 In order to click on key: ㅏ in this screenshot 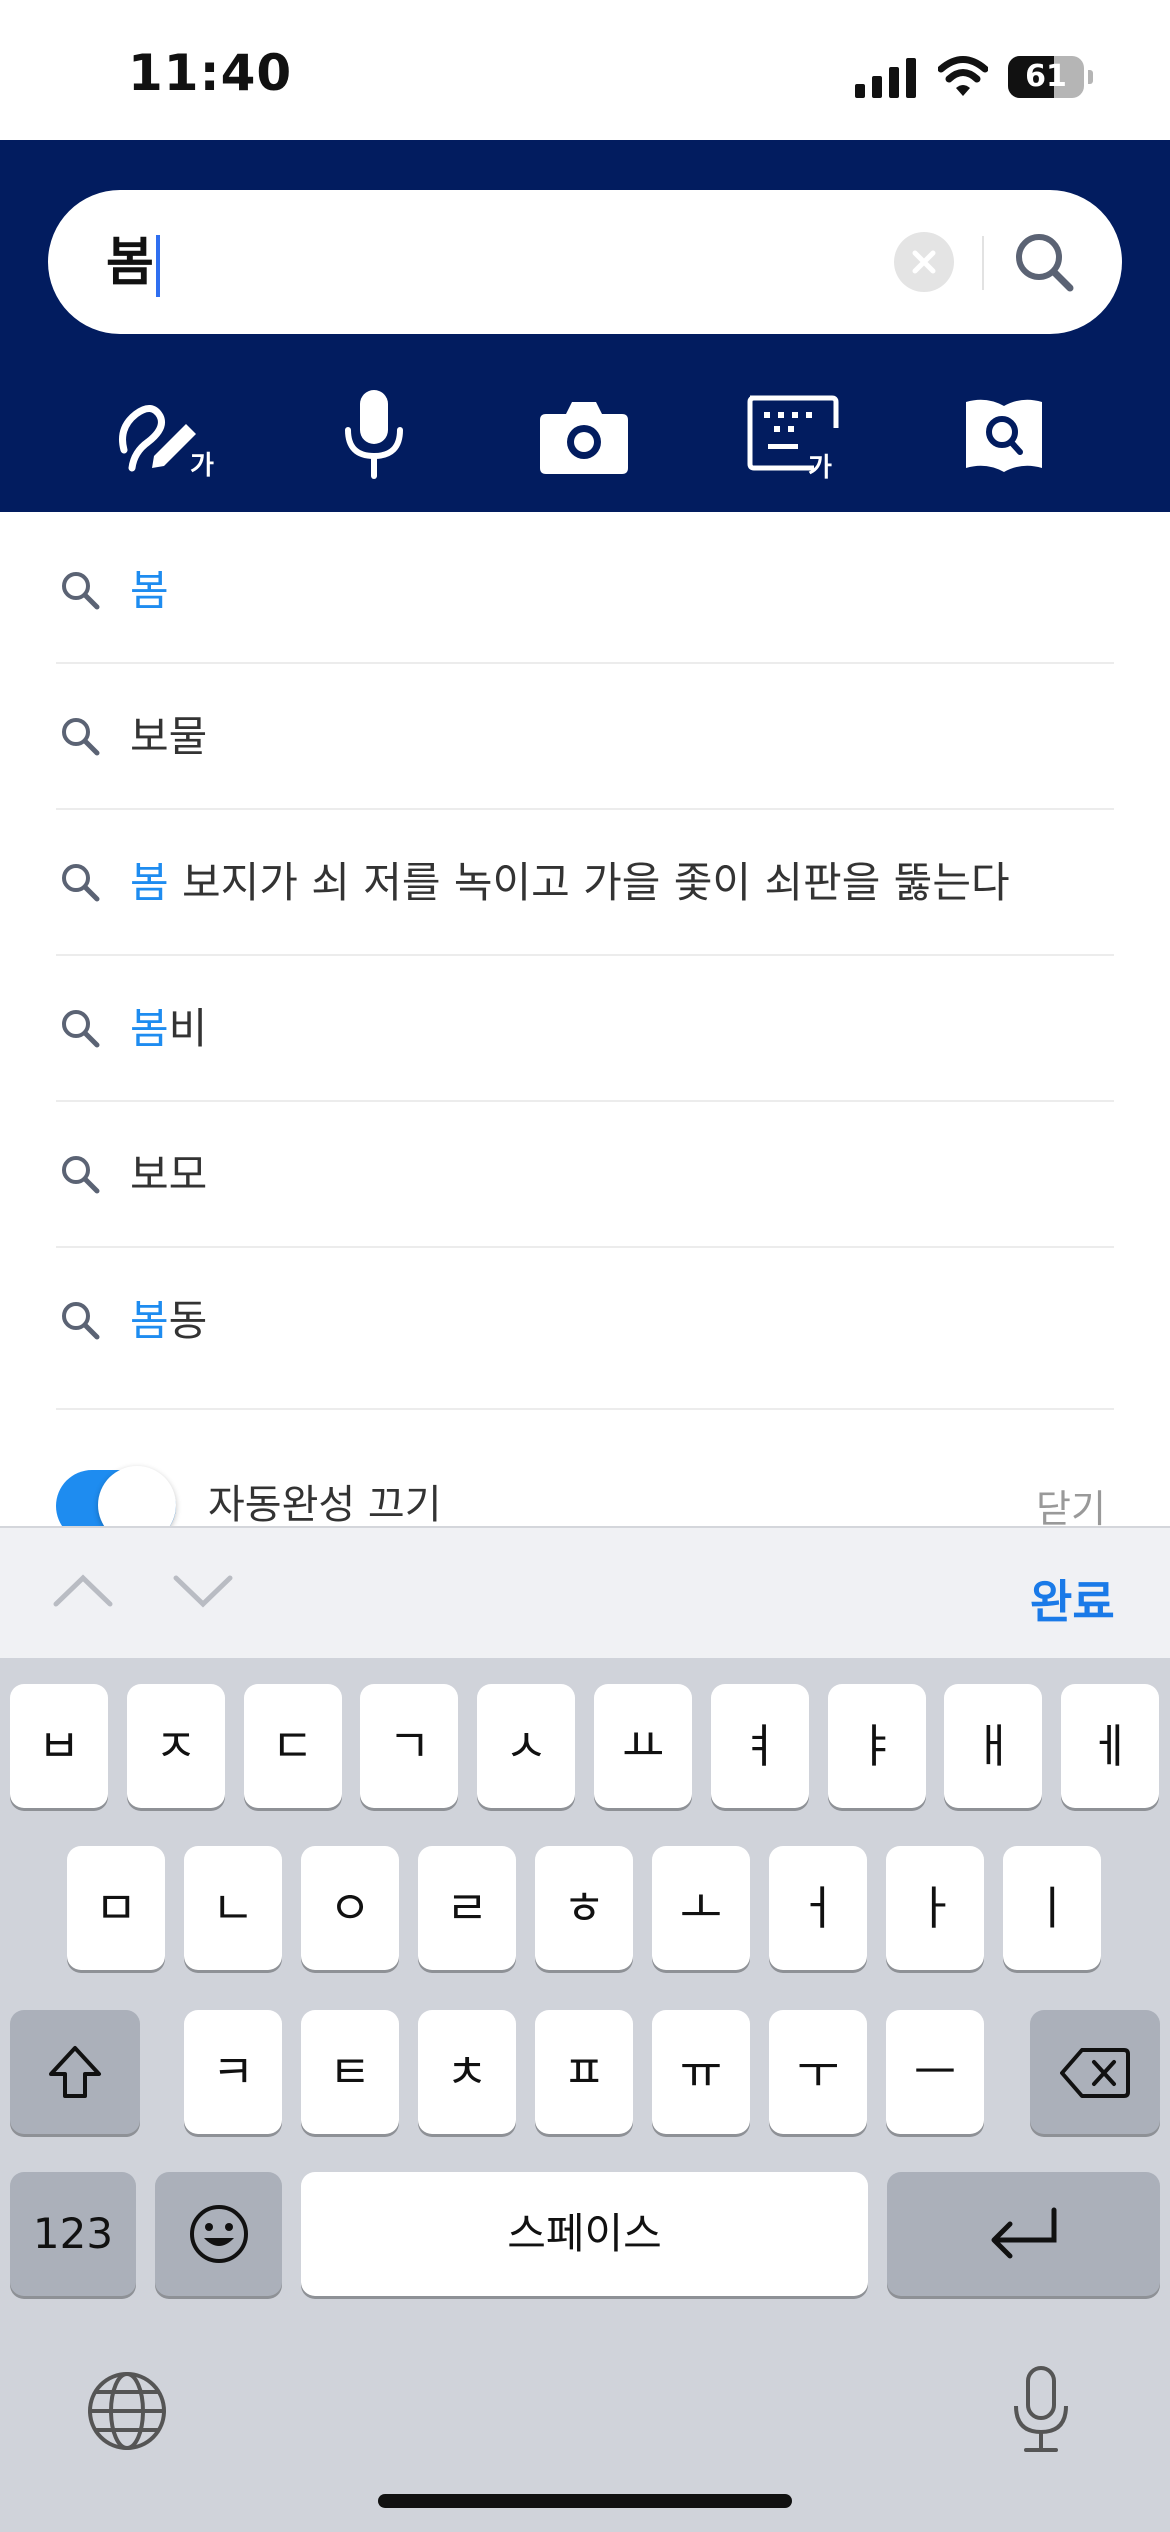, I will do `click(935, 1908)`.